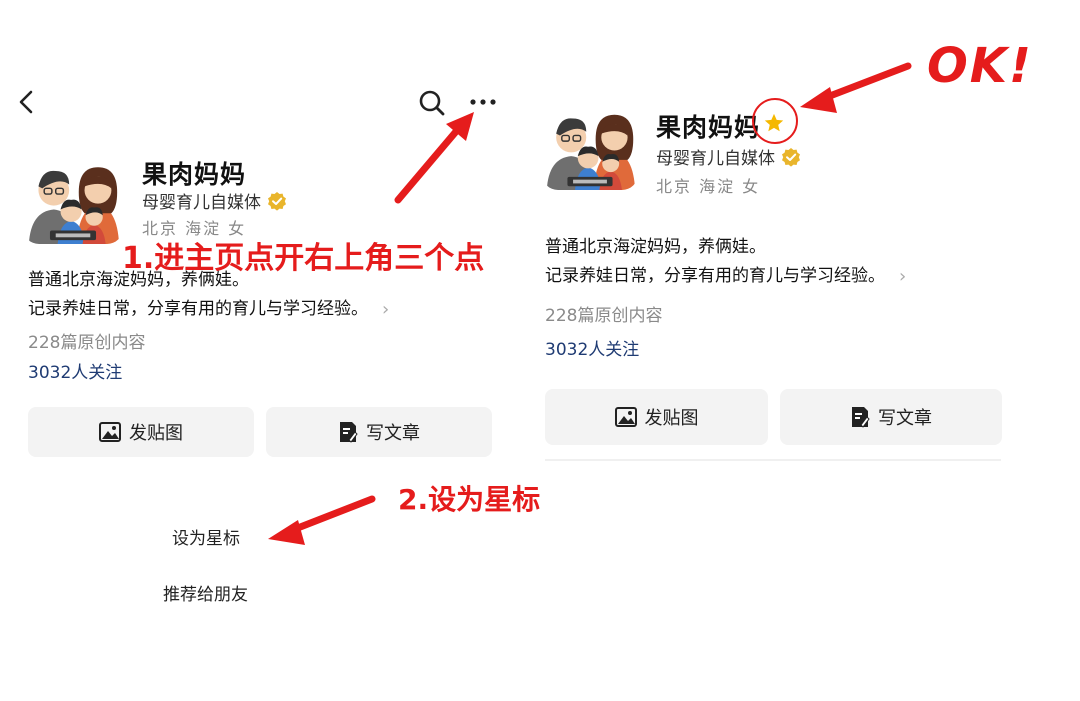 This screenshot has width=1080, height=701. Describe the element at coordinates (469, 499) in the screenshot. I see `step2-annotation: 2.设为星标` at that location.